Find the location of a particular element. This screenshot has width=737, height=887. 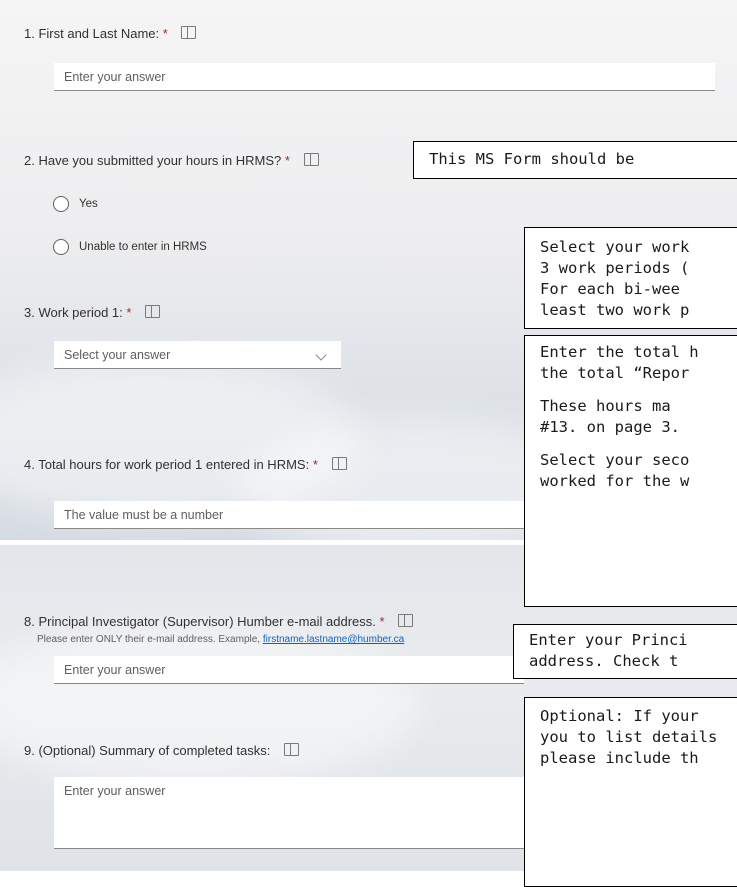

question-3-label: 3. Work period 1: * is located at coordinates (92, 312).